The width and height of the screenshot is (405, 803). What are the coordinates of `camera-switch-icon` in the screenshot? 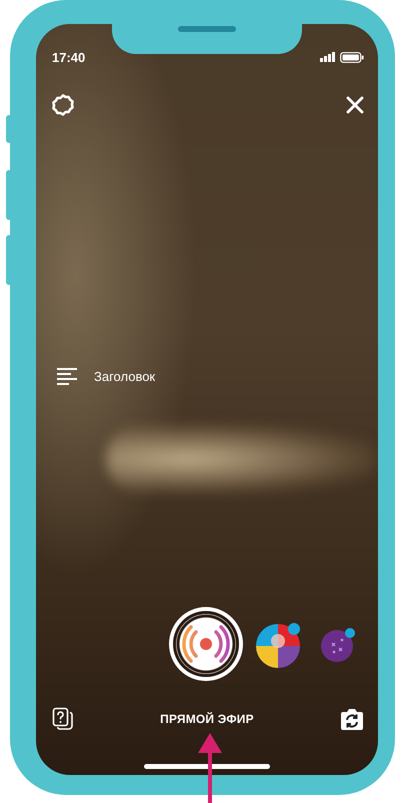 It's located at (352, 719).